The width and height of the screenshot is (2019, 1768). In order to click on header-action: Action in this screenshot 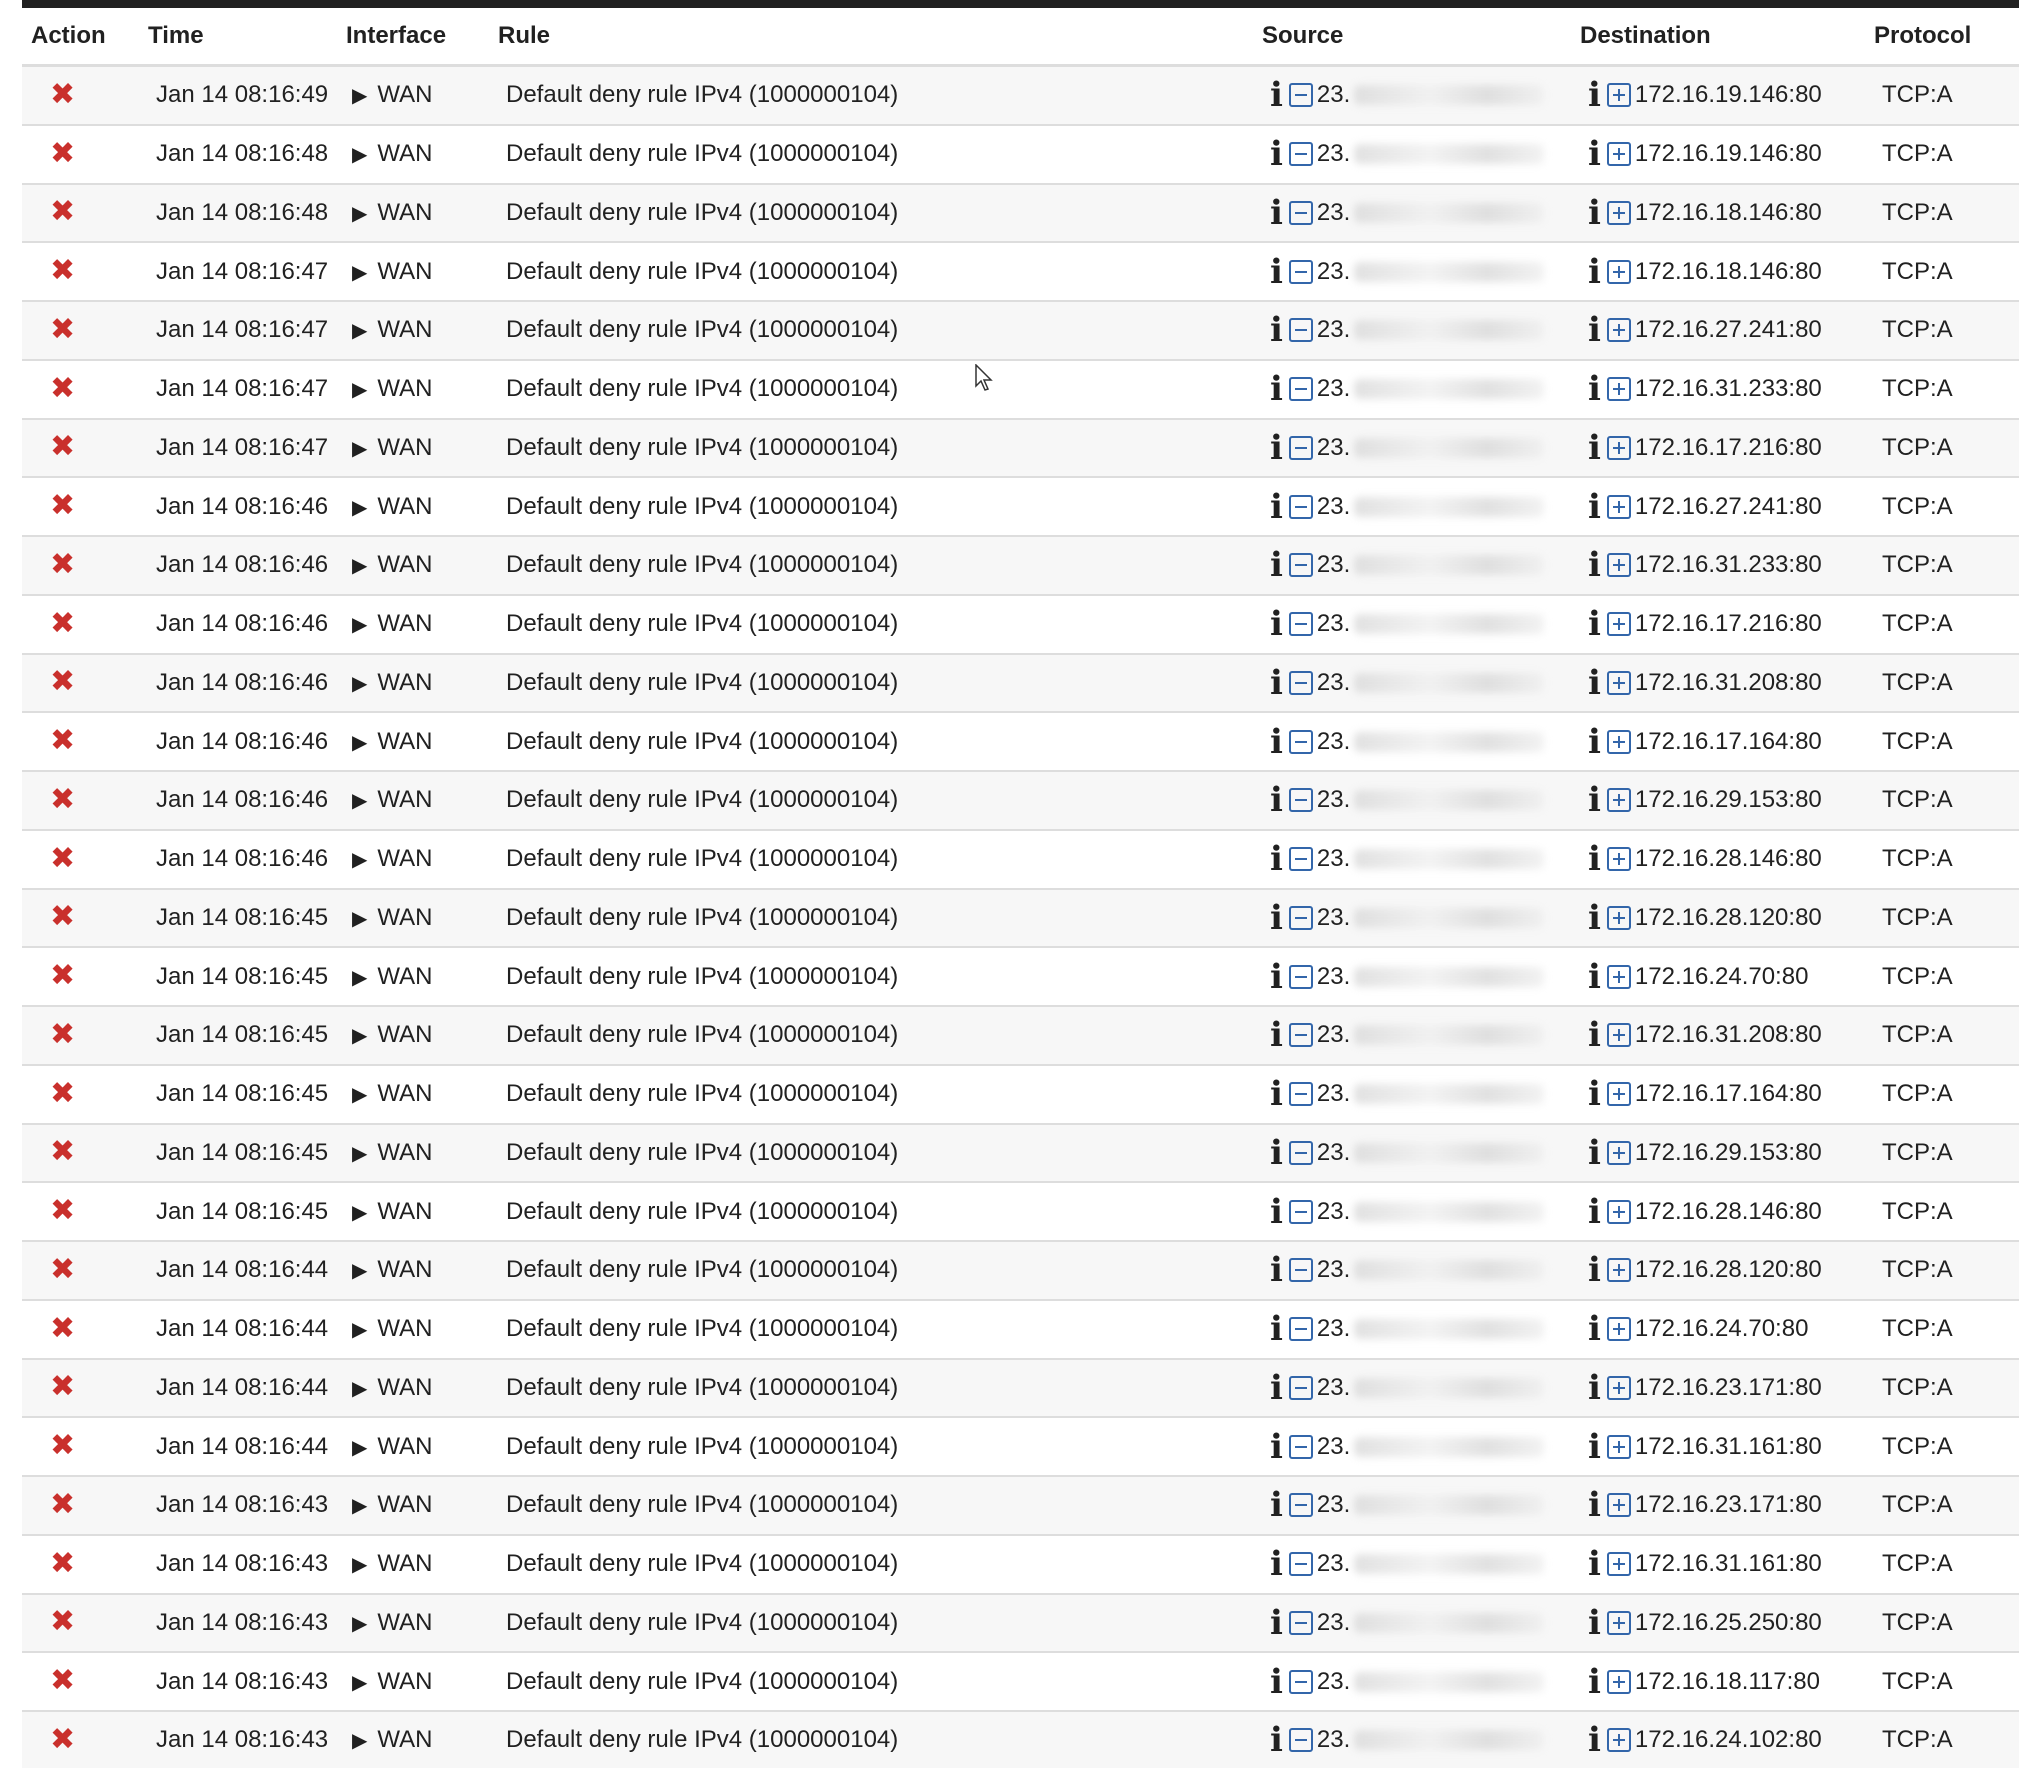, I will do `click(85, 36)`.